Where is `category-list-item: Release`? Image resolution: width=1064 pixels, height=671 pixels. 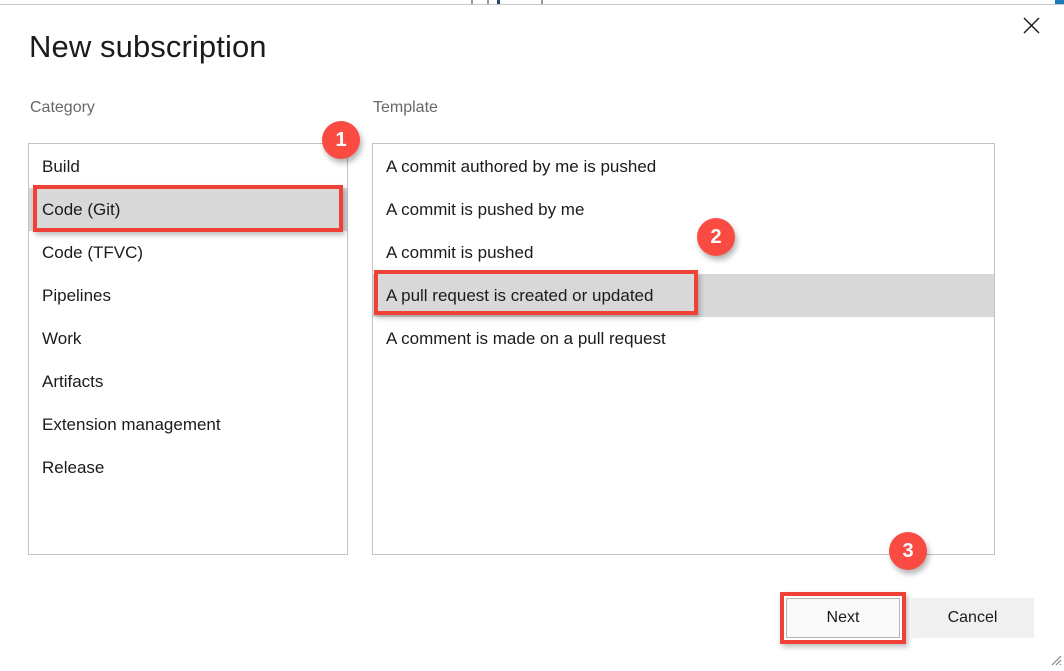 category-list-item: Release is located at coordinates (188, 467).